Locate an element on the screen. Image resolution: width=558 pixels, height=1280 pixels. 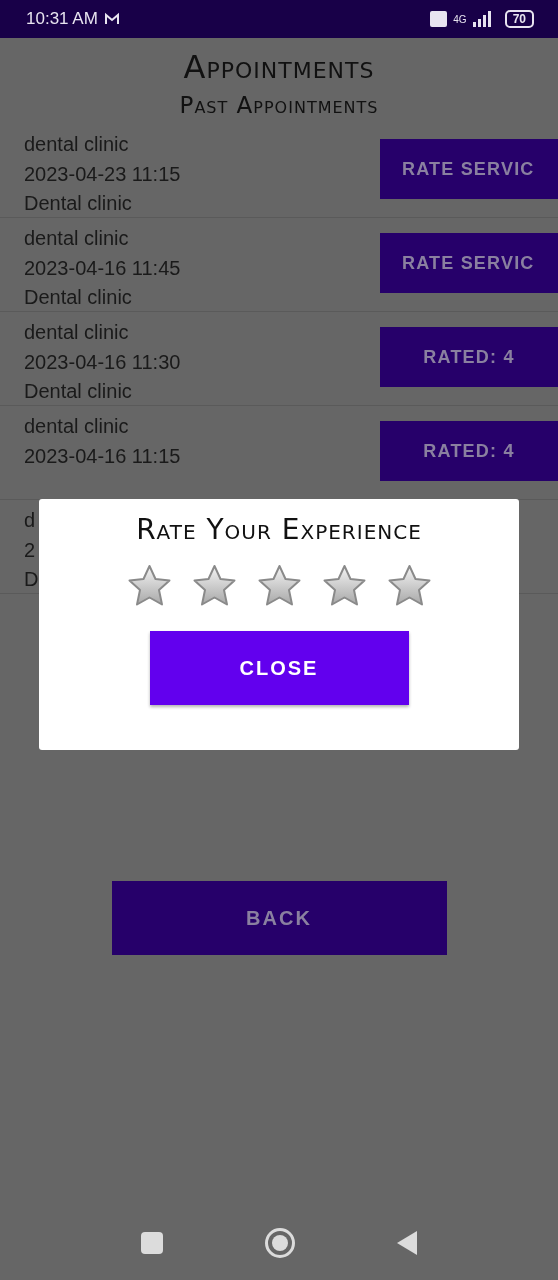
home-icon is located at coordinates (280, 1243).